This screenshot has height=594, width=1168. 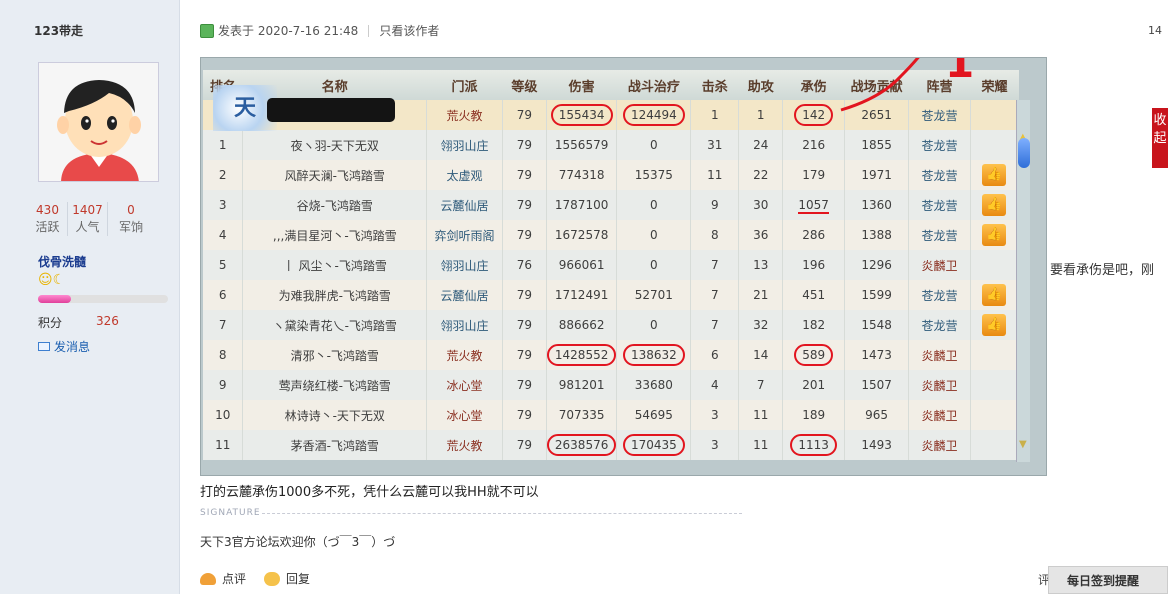 What do you see at coordinates (50, 323) in the screenshot?
I see `credit-label: 积分` at bounding box center [50, 323].